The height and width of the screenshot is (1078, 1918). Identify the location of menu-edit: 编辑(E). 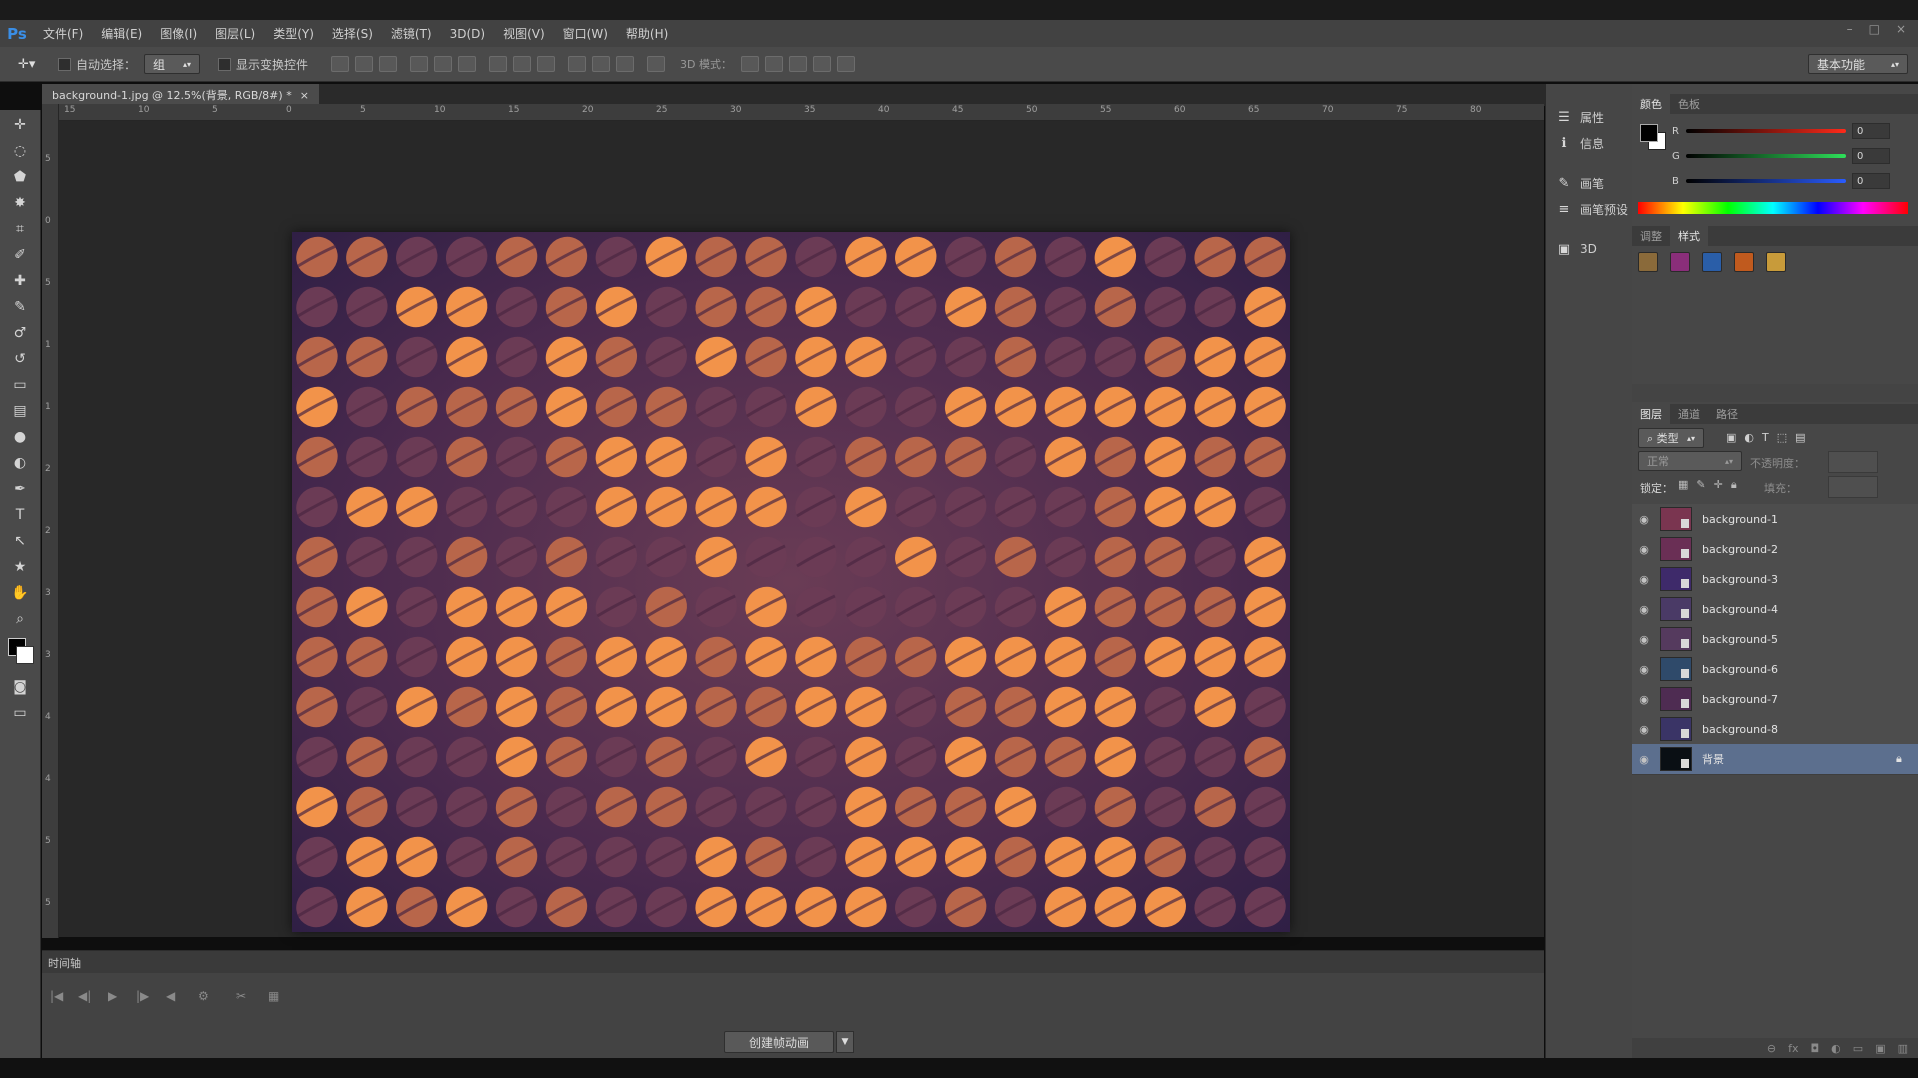
(121, 33).